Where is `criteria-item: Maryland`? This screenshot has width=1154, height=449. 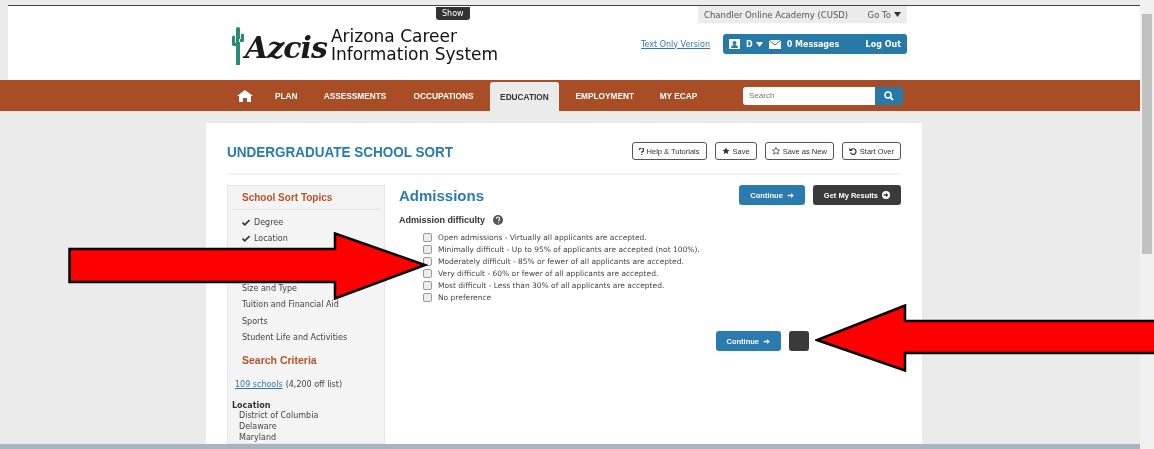 criteria-item: Maryland is located at coordinates (258, 438).